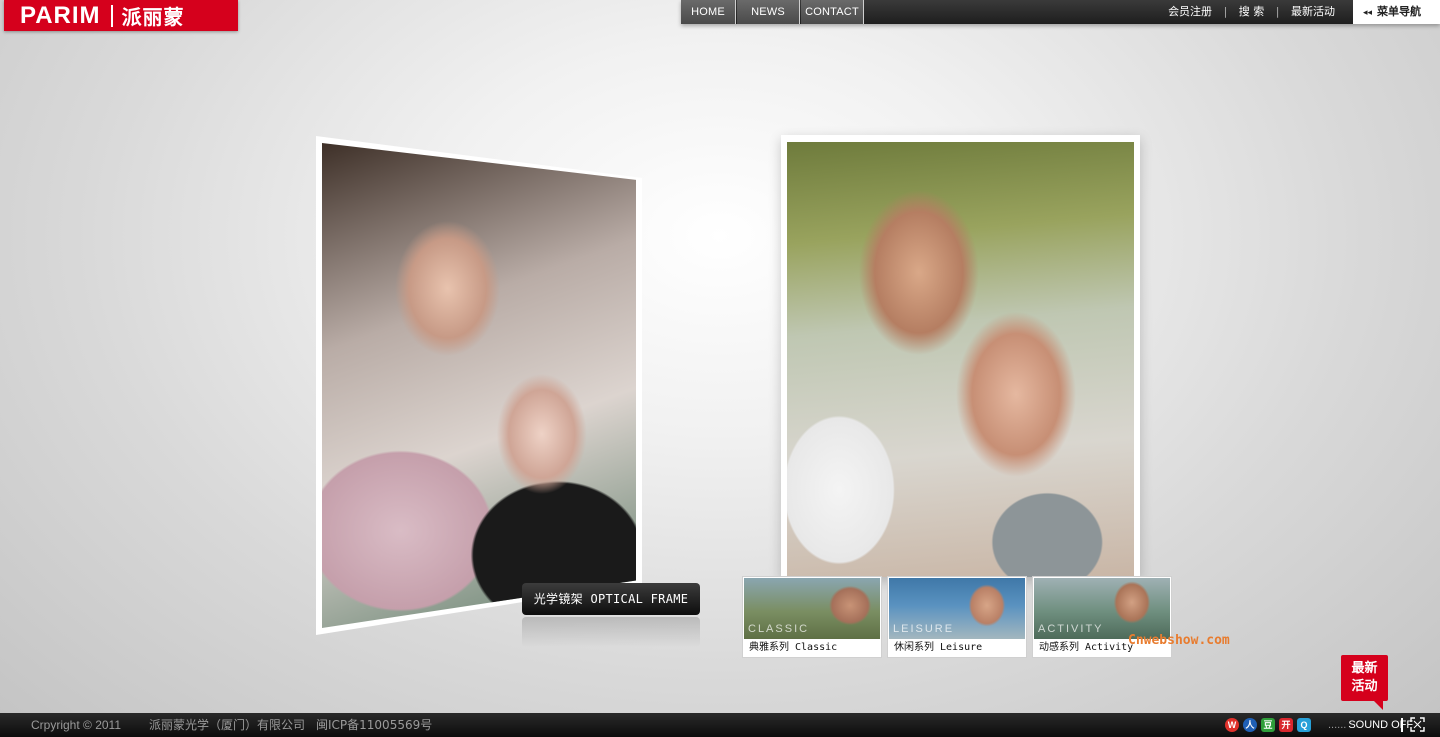 The height and width of the screenshot is (737, 1440). What do you see at coordinates (957, 608) in the screenshot?
I see `leisure-thumb-image: LEISURE` at bounding box center [957, 608].